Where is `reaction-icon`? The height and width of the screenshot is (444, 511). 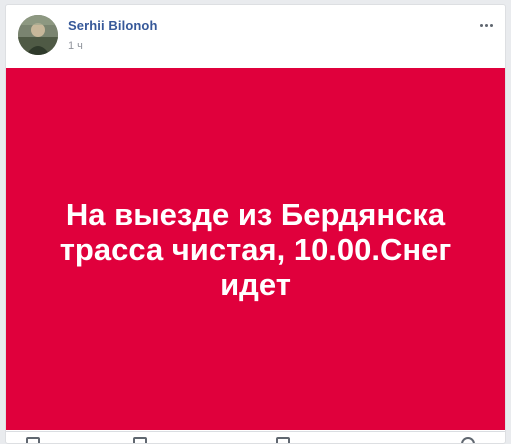 reaction-icon is located at coordinates (468, 440).